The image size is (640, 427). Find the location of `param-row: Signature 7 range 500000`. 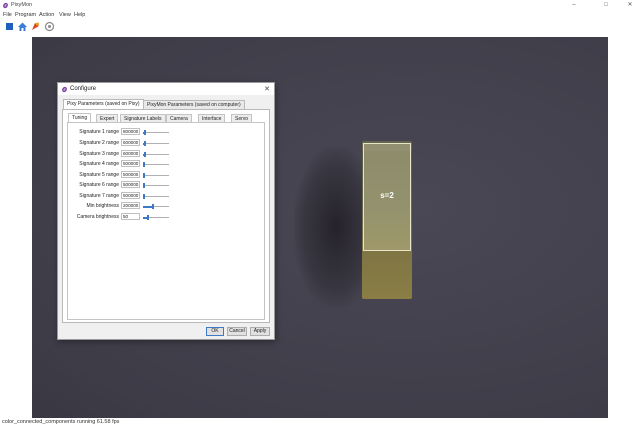

param-row: Signature 7 range 500000 is located at coordinates (166, 196).